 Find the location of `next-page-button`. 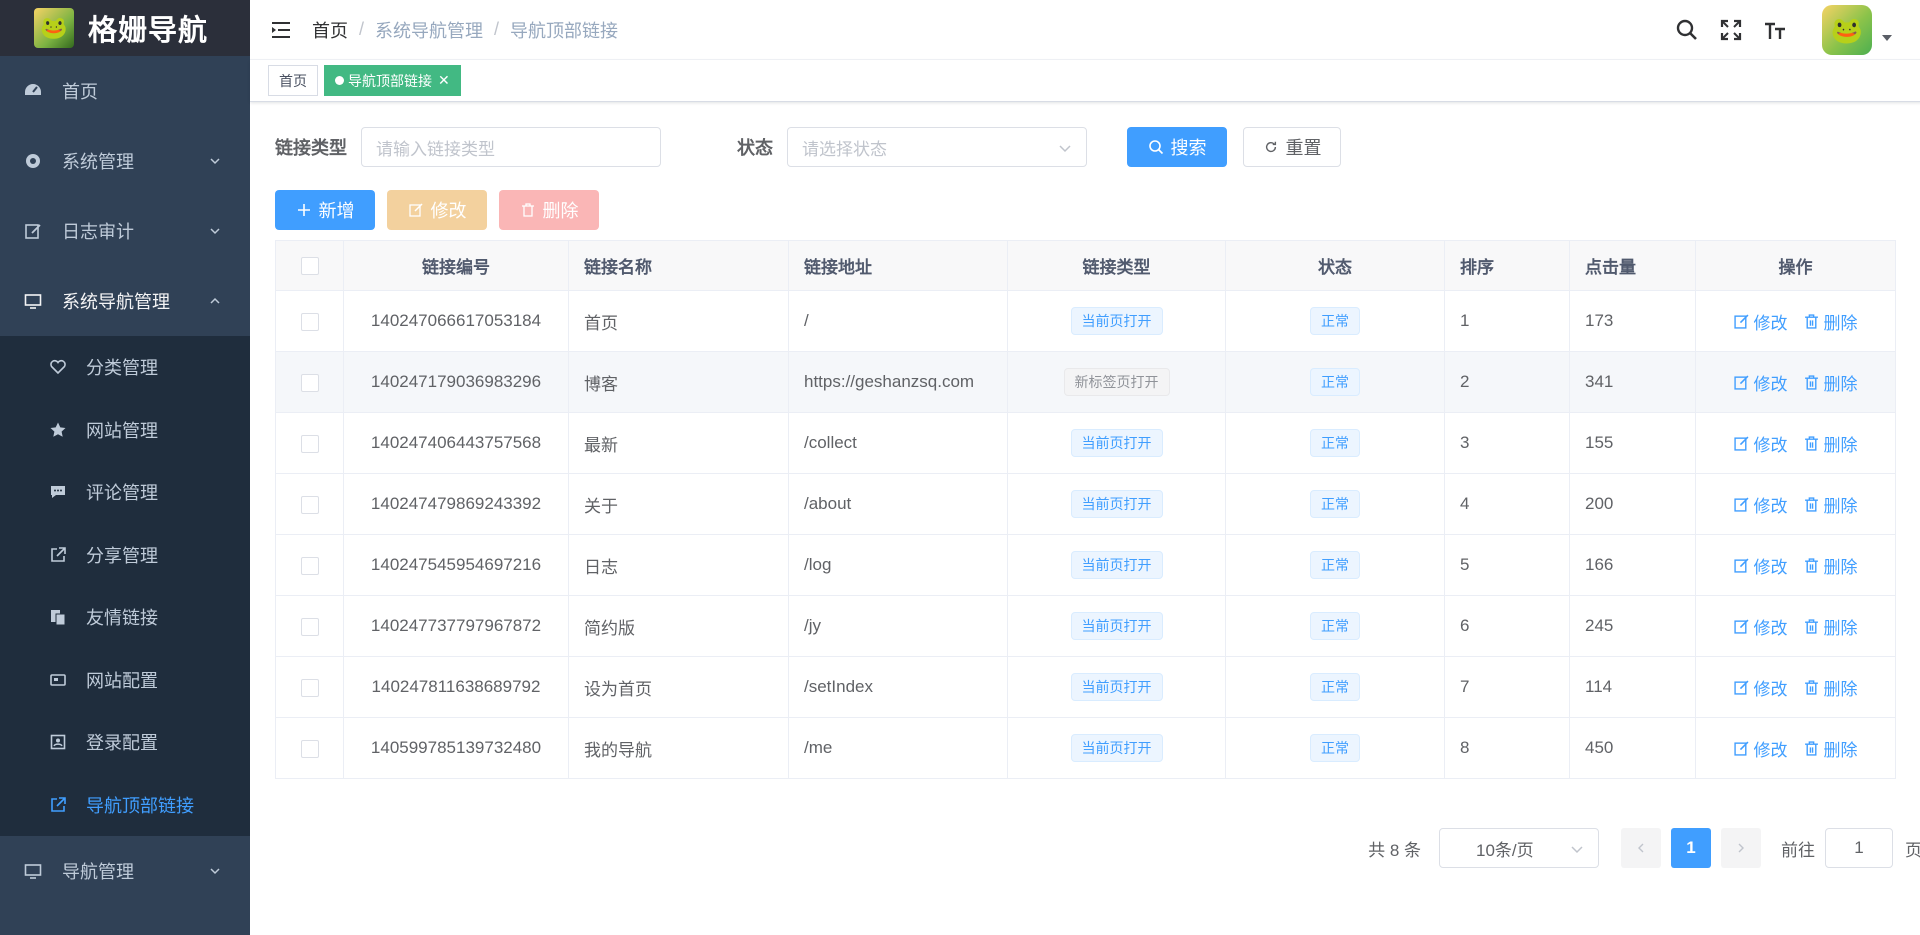

next-page-button is located at coordinates (1741, 848).